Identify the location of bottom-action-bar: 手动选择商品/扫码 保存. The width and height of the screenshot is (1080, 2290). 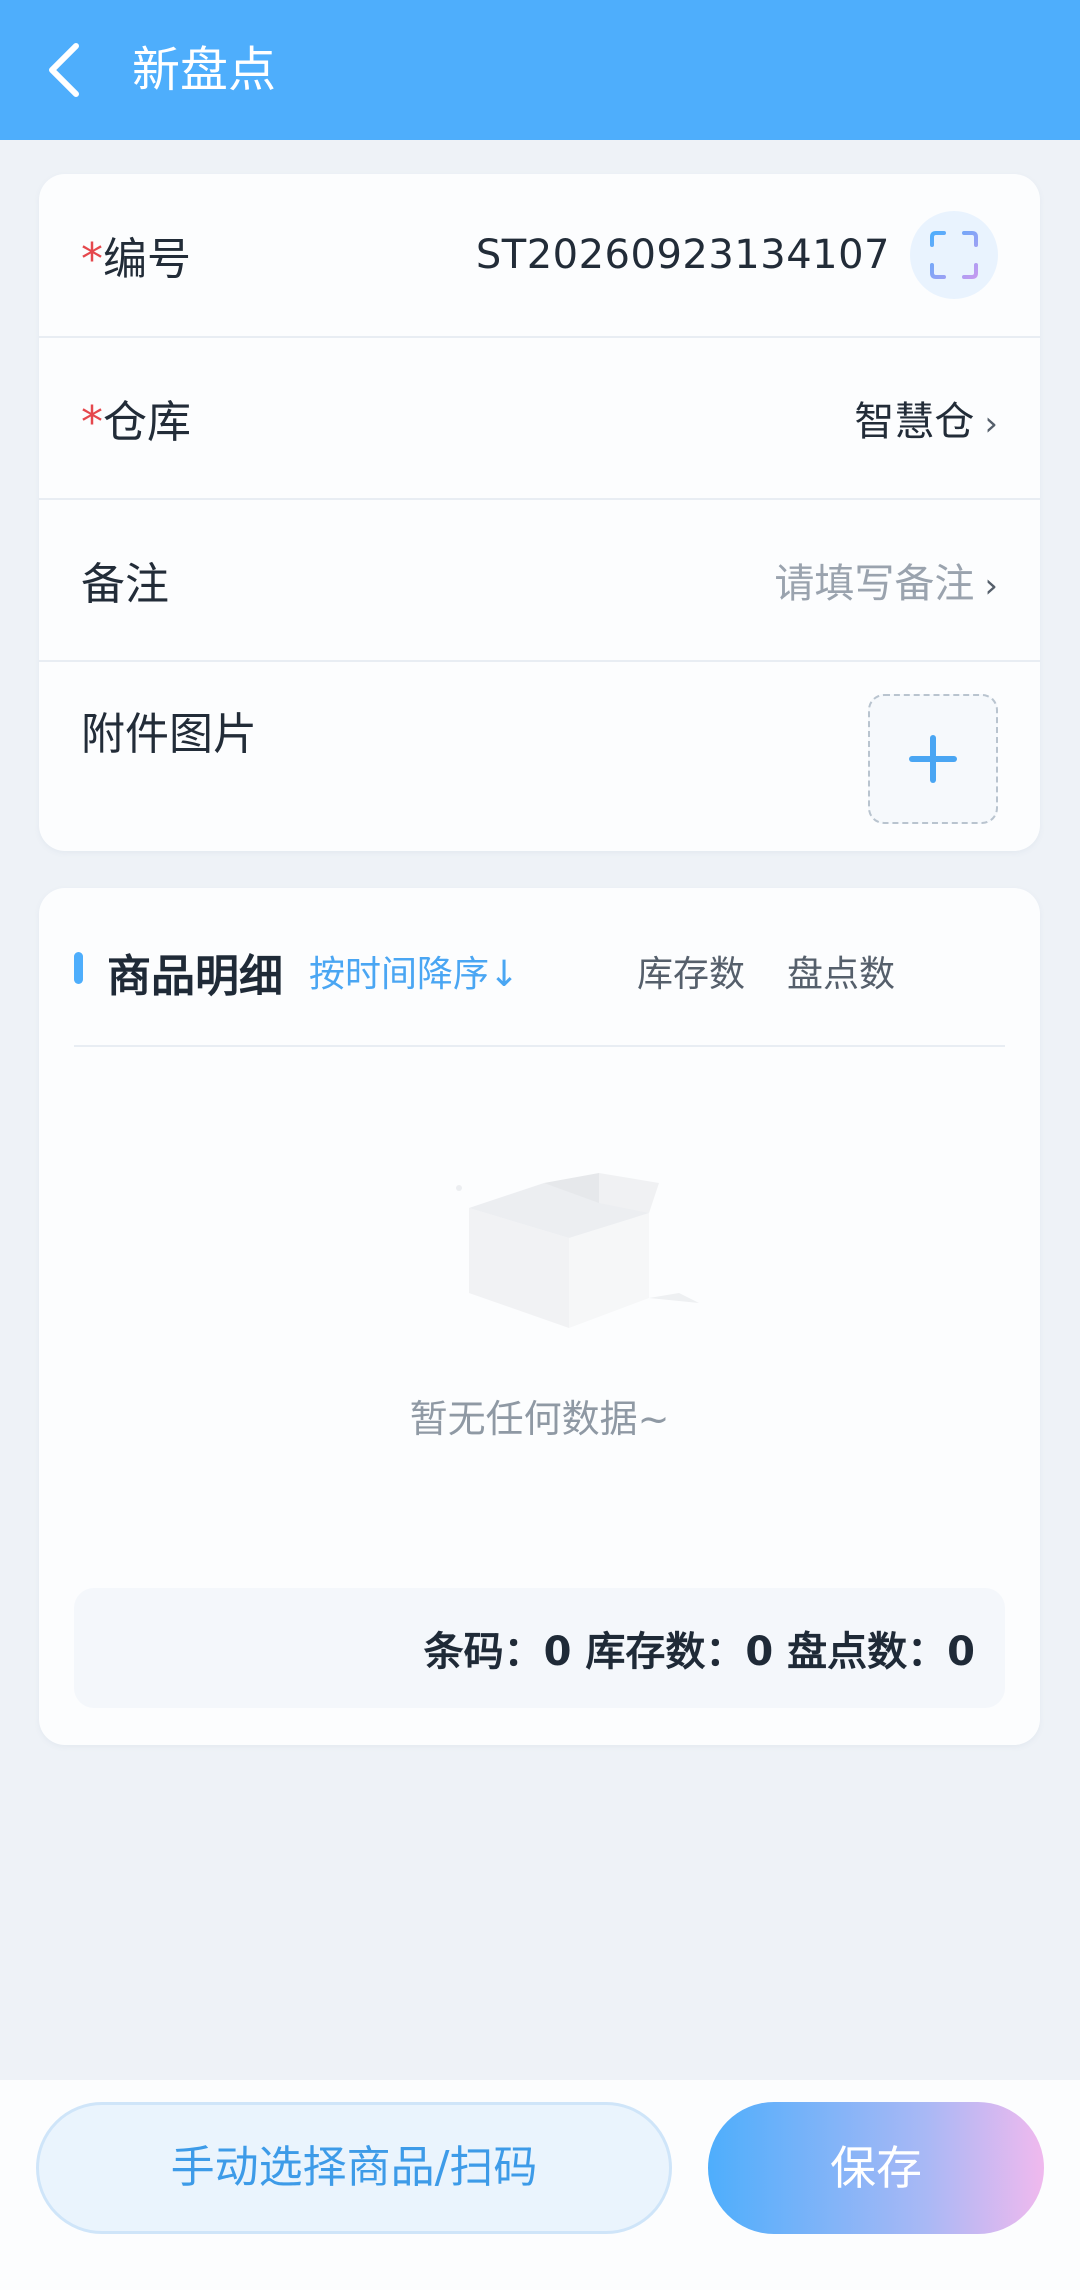
(540, 2185).